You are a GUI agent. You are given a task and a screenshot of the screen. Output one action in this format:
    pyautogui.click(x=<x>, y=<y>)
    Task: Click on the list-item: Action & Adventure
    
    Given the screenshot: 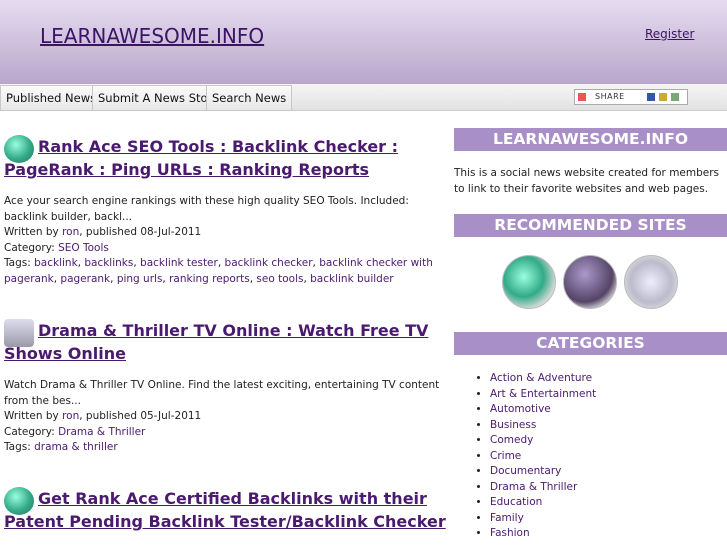 What is the action you would take?
    pyautogui.click(x=543, y=379)
    